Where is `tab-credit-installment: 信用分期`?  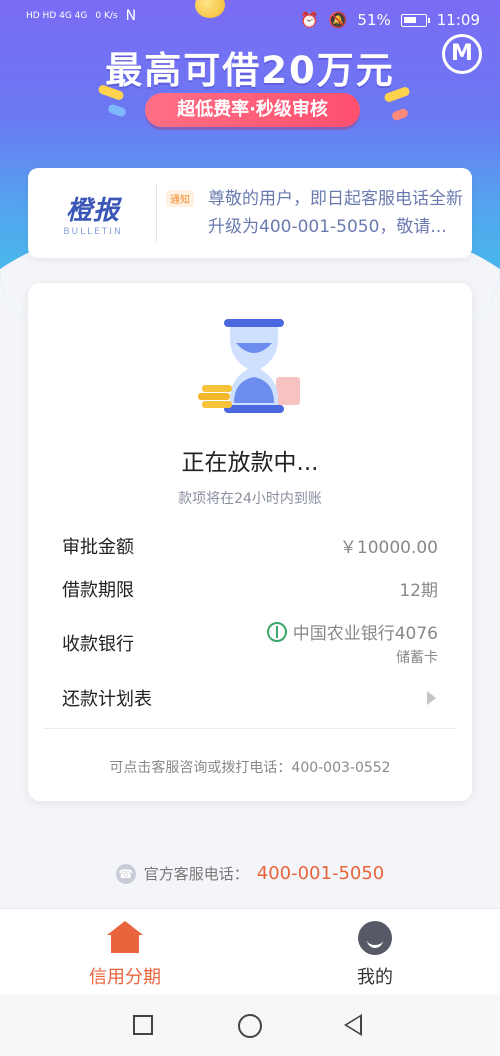
tab-credit-installment: 信用分期 is located at coordinates (125, 955).